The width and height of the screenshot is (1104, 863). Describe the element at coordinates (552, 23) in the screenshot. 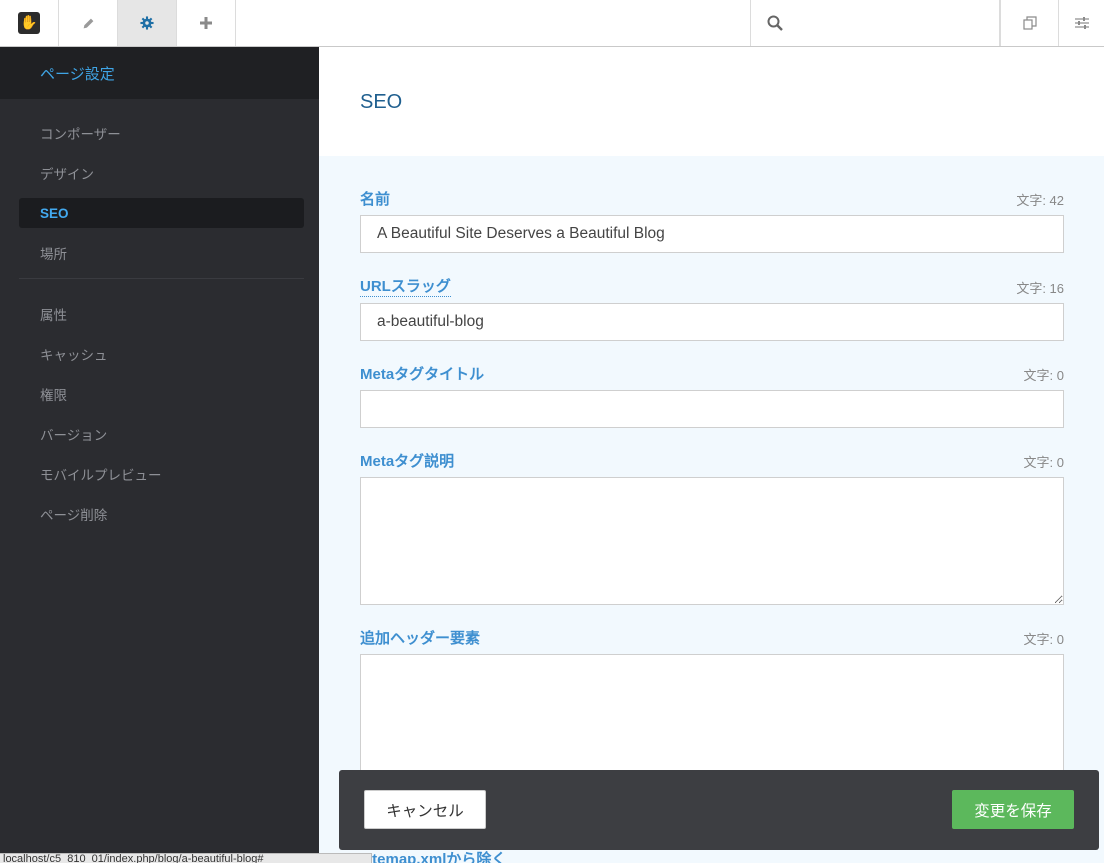

I see `top-toolbar: ✋` at that location.